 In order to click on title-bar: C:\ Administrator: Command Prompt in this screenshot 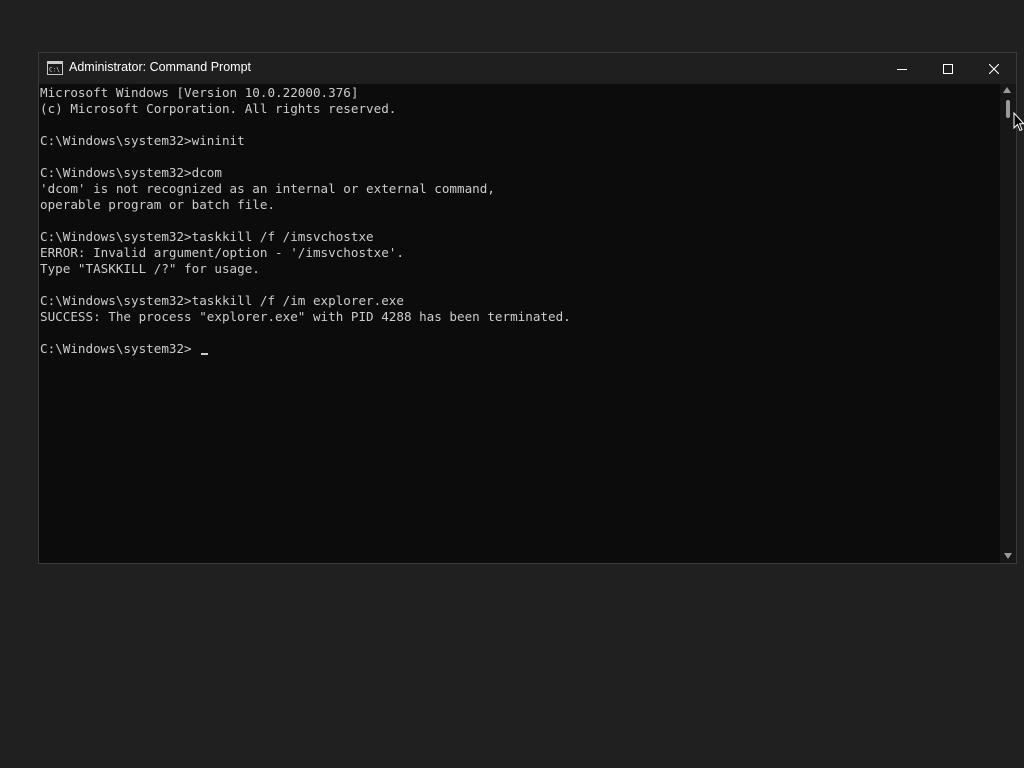, I will do `click(527, 68)`.